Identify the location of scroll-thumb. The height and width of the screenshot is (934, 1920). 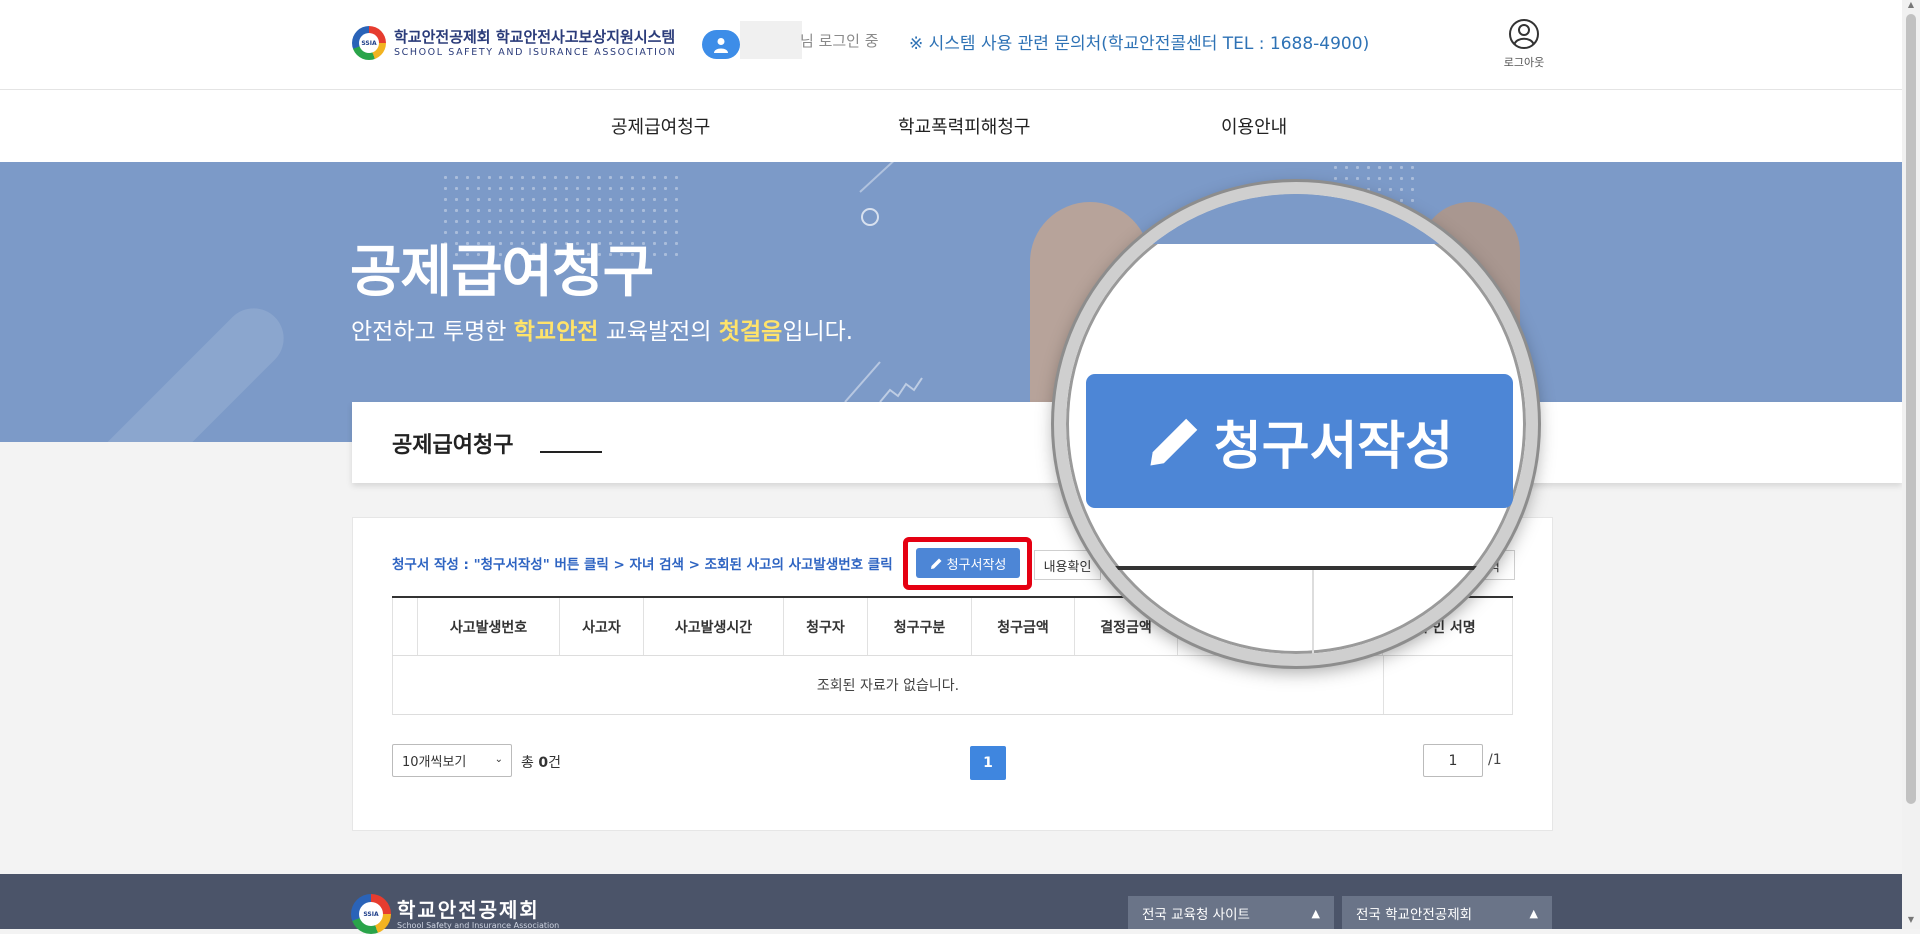
(1911, 409).